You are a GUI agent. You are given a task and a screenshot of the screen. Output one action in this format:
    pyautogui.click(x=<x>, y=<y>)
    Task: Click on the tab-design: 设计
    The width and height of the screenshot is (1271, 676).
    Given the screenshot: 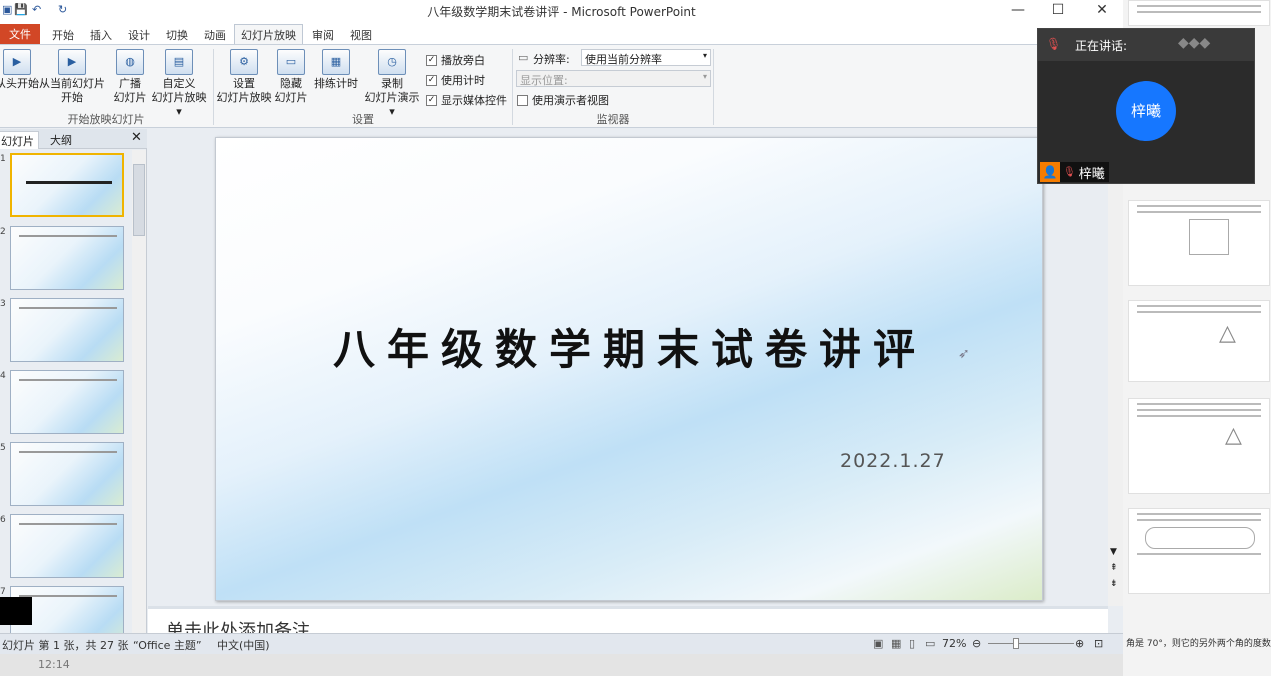 What is the action you would take?
    pyautogui.click(x=139, y=34)
    